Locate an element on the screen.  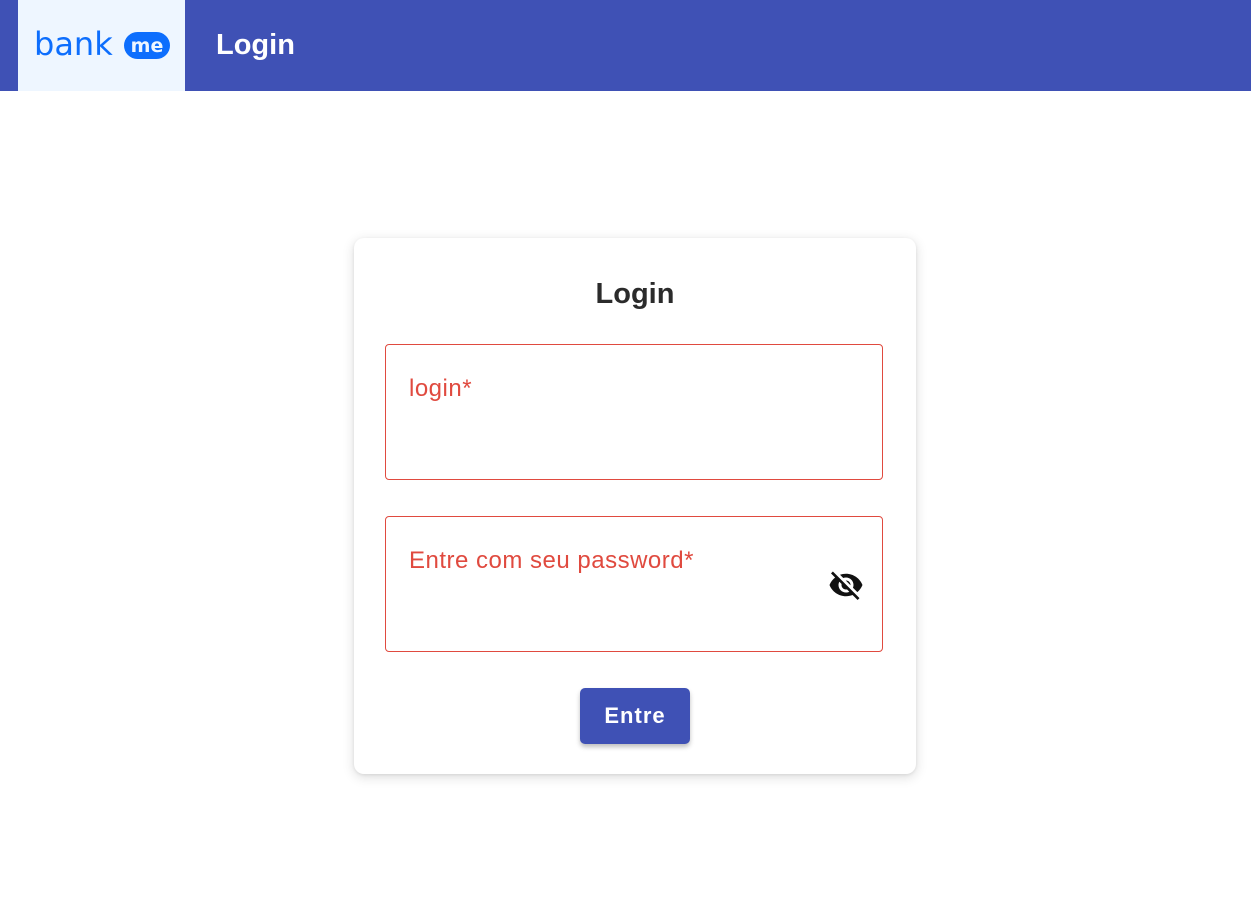
app-bar: bank me Login is located at coordinates (625, 45).